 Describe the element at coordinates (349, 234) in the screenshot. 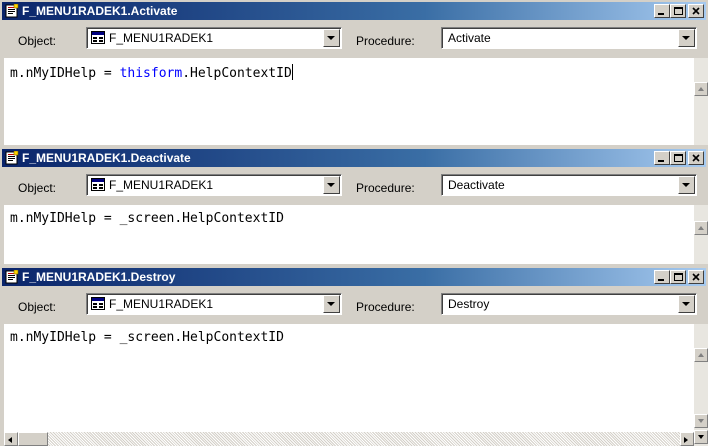

I see `code-editor: m.nMyIDHelp = _screen.HelpContextID` at that location.